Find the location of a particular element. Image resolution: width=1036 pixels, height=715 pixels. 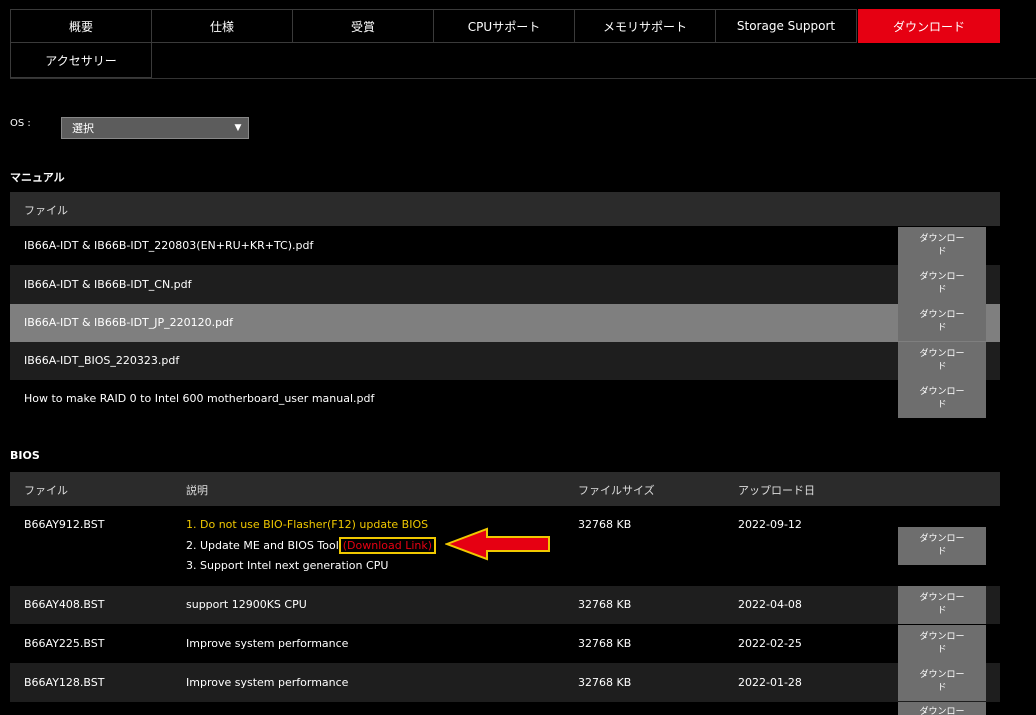

bios-header-size: ファイルサイズ is located at coordinates (616, 490).